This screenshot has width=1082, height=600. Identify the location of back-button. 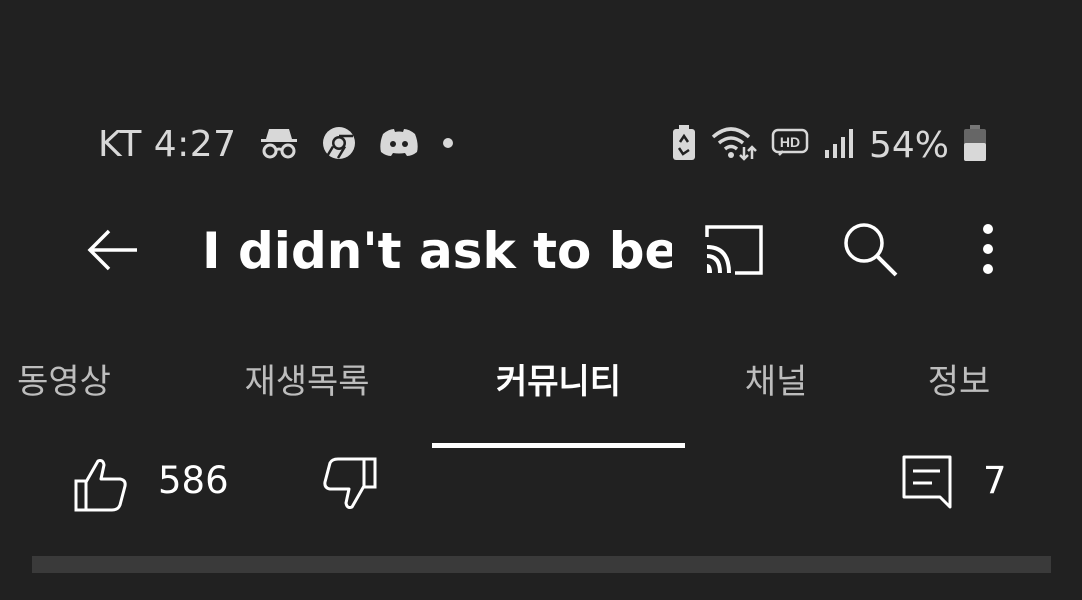
(114, 250).